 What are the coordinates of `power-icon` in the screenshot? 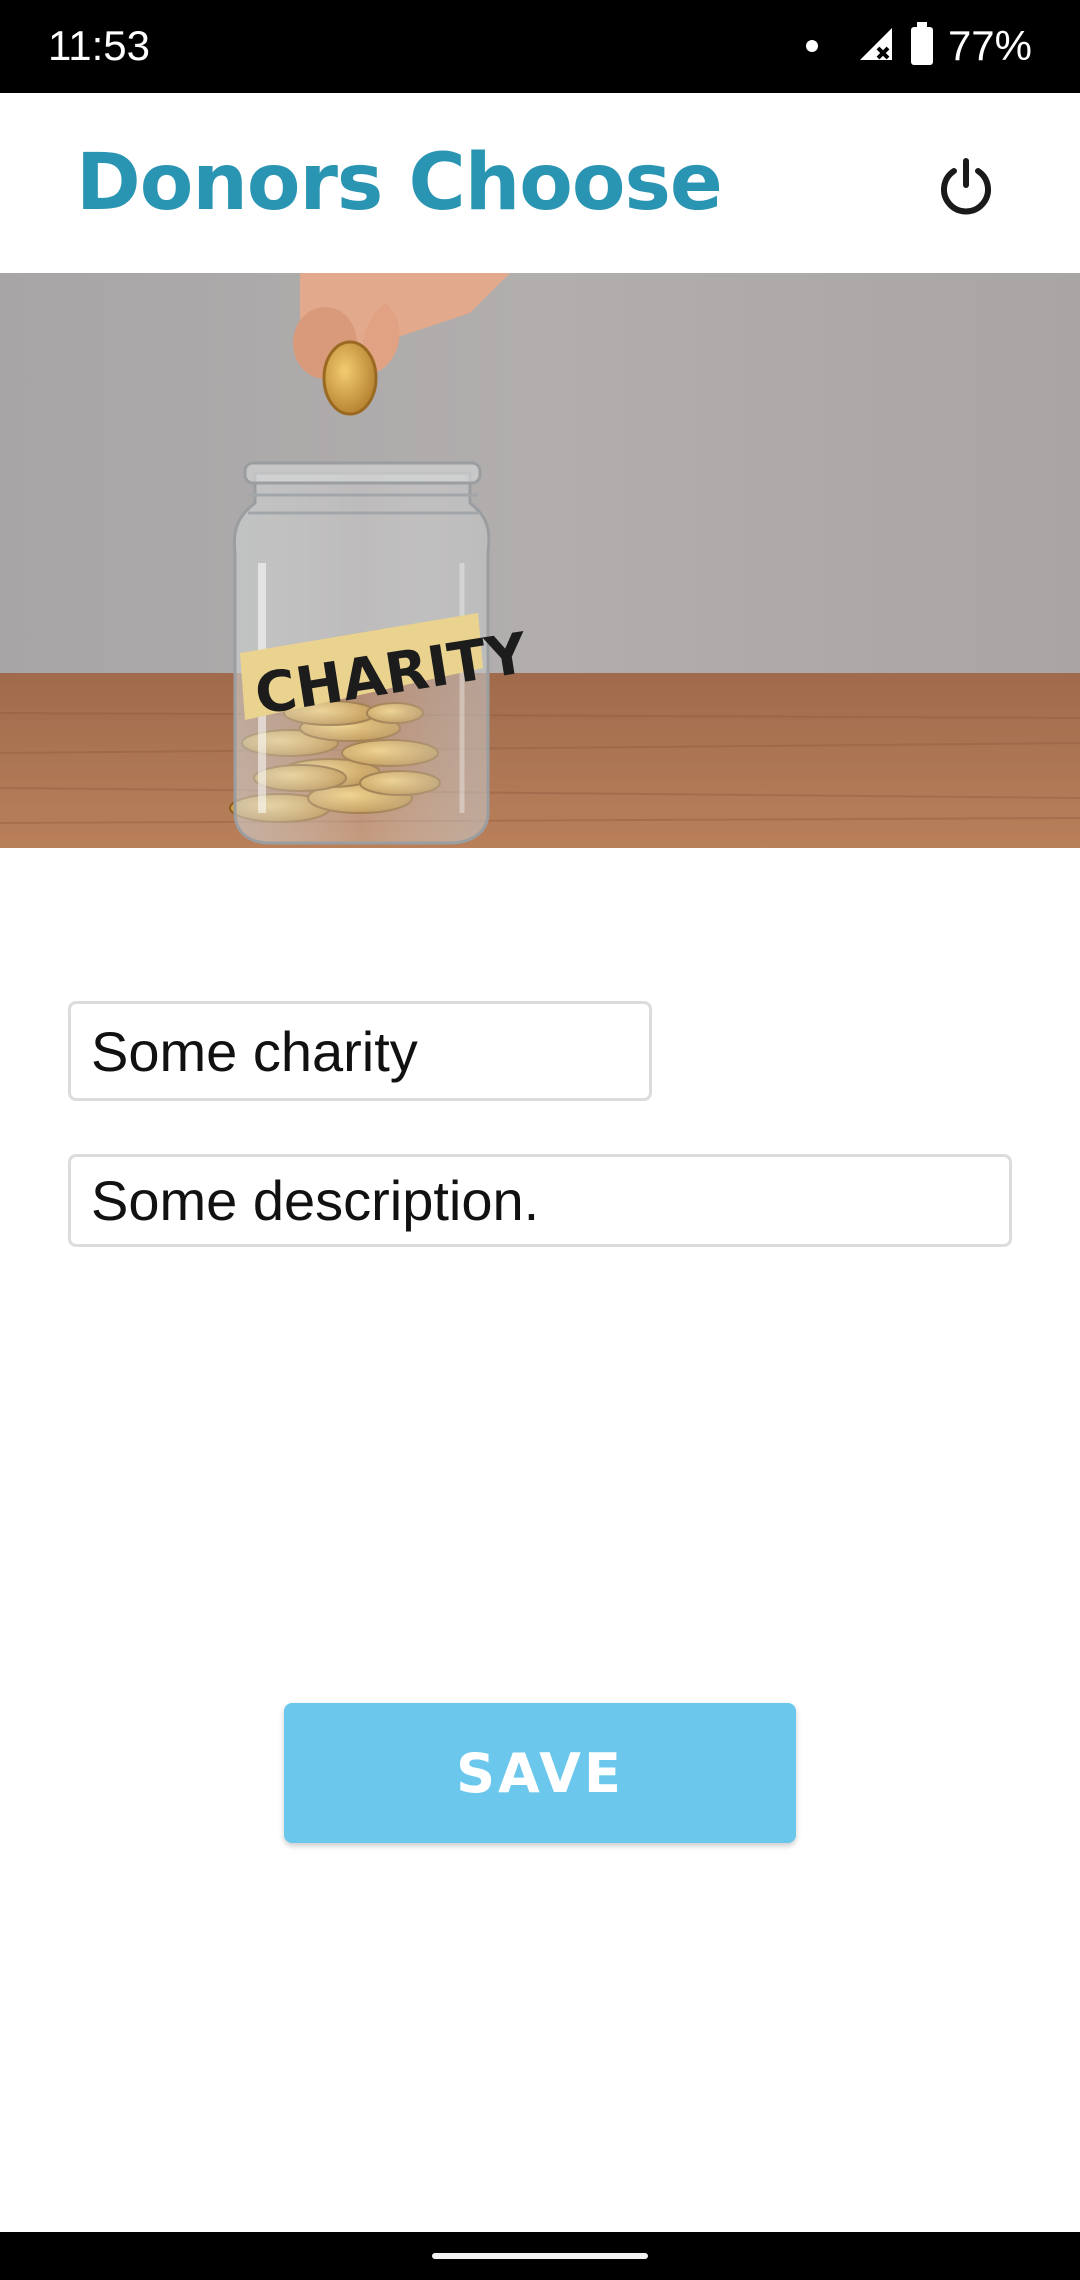 It's located at (966, 186).